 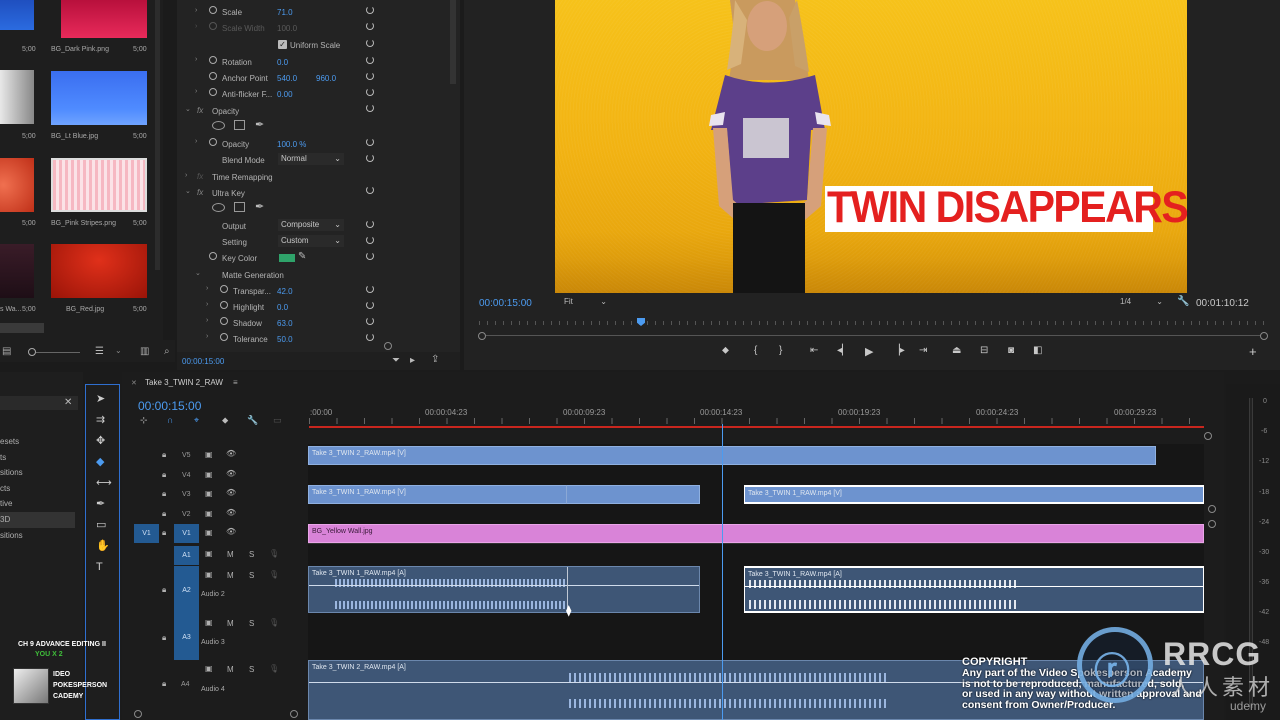 What do you see at coordinates (37, 489) in the screenshot?
I see `effects-list-item: cts` at bounding box center [37, 489].